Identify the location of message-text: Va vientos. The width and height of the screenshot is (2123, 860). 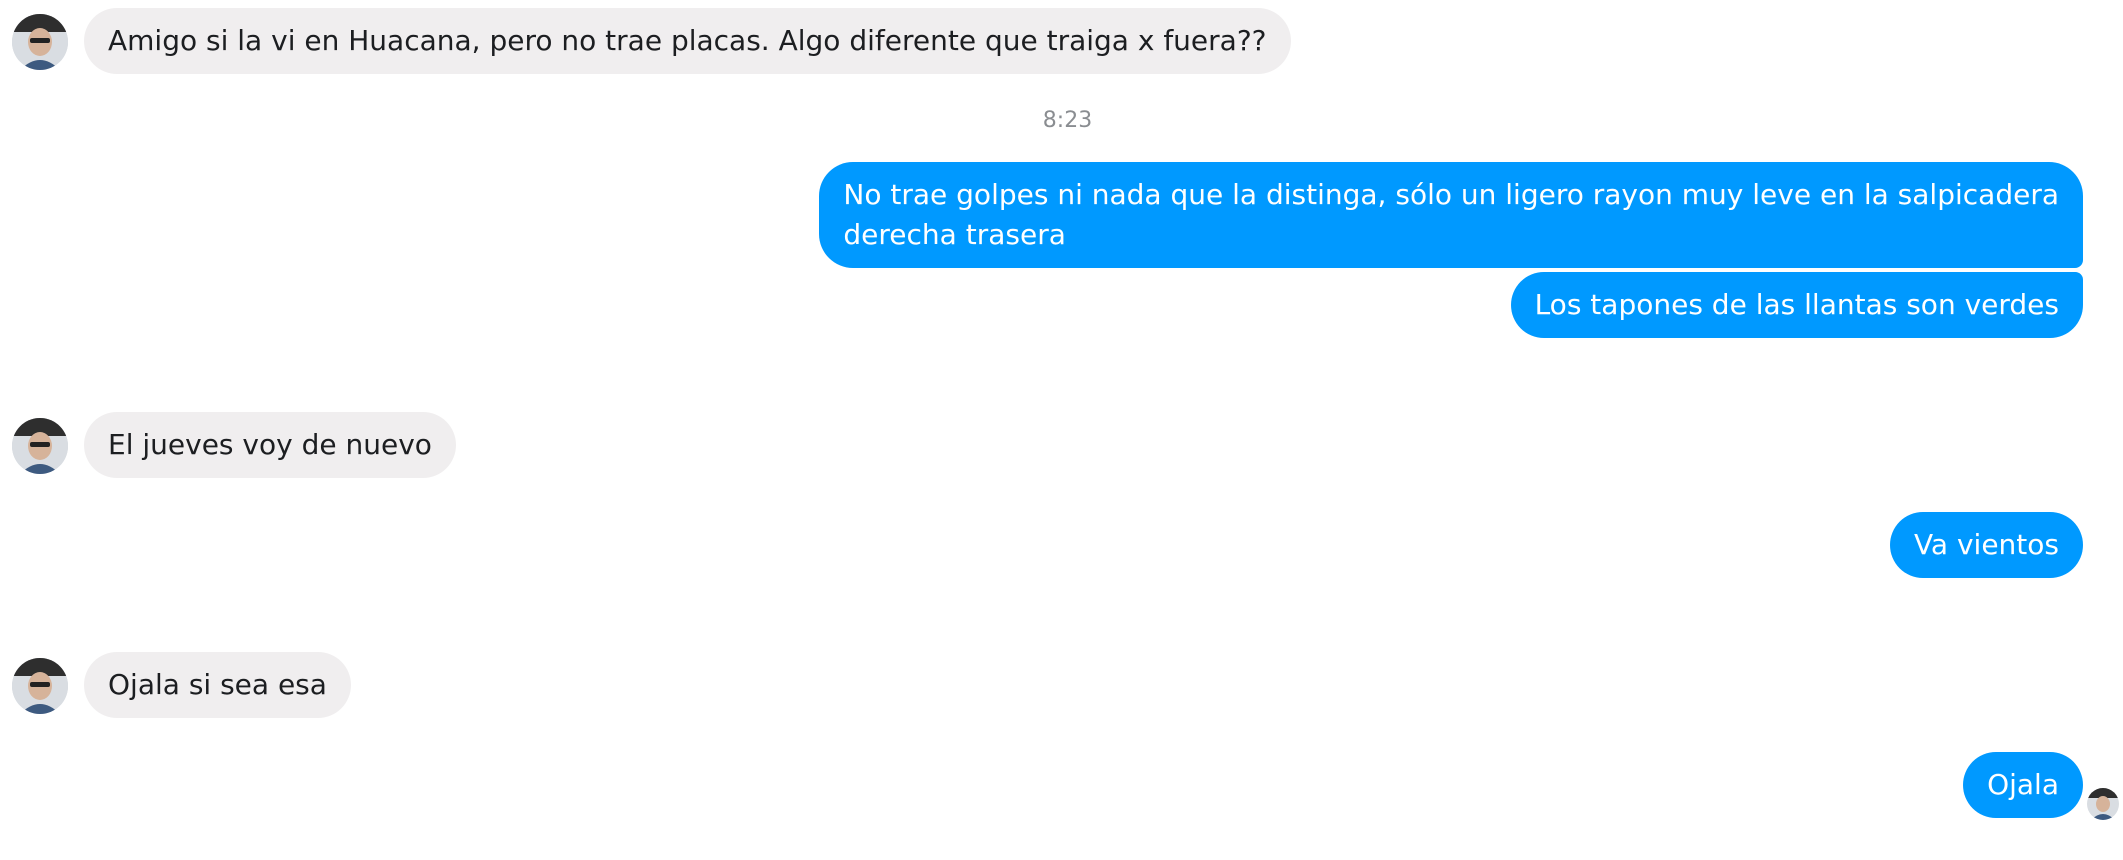
(1986, 544).